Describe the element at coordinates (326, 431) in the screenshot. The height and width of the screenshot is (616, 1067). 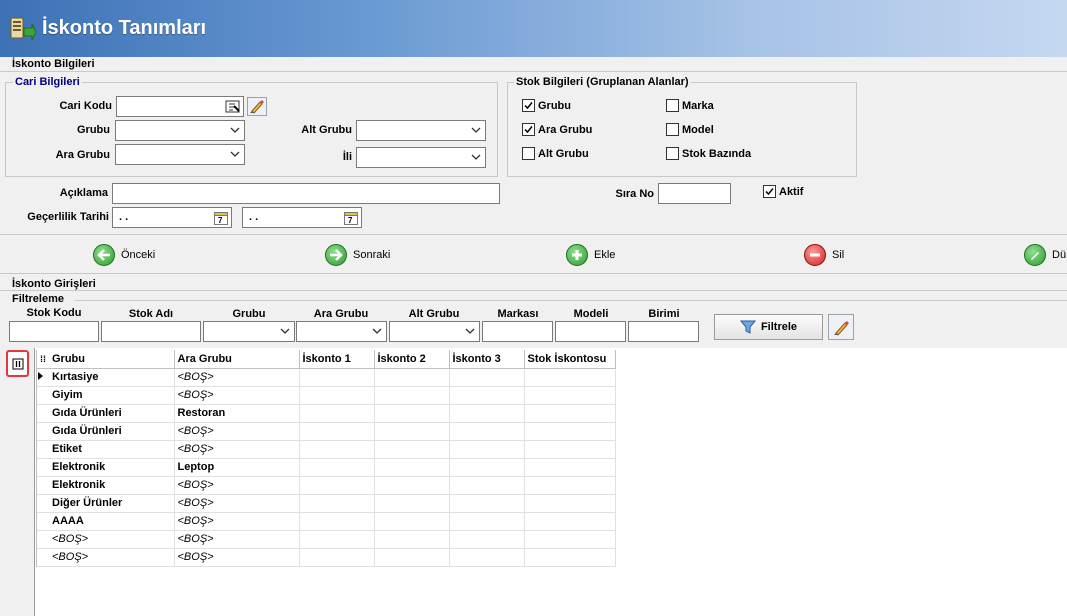
I see `table-row: Gıda Ürünleri <BOŞ>` at that location.